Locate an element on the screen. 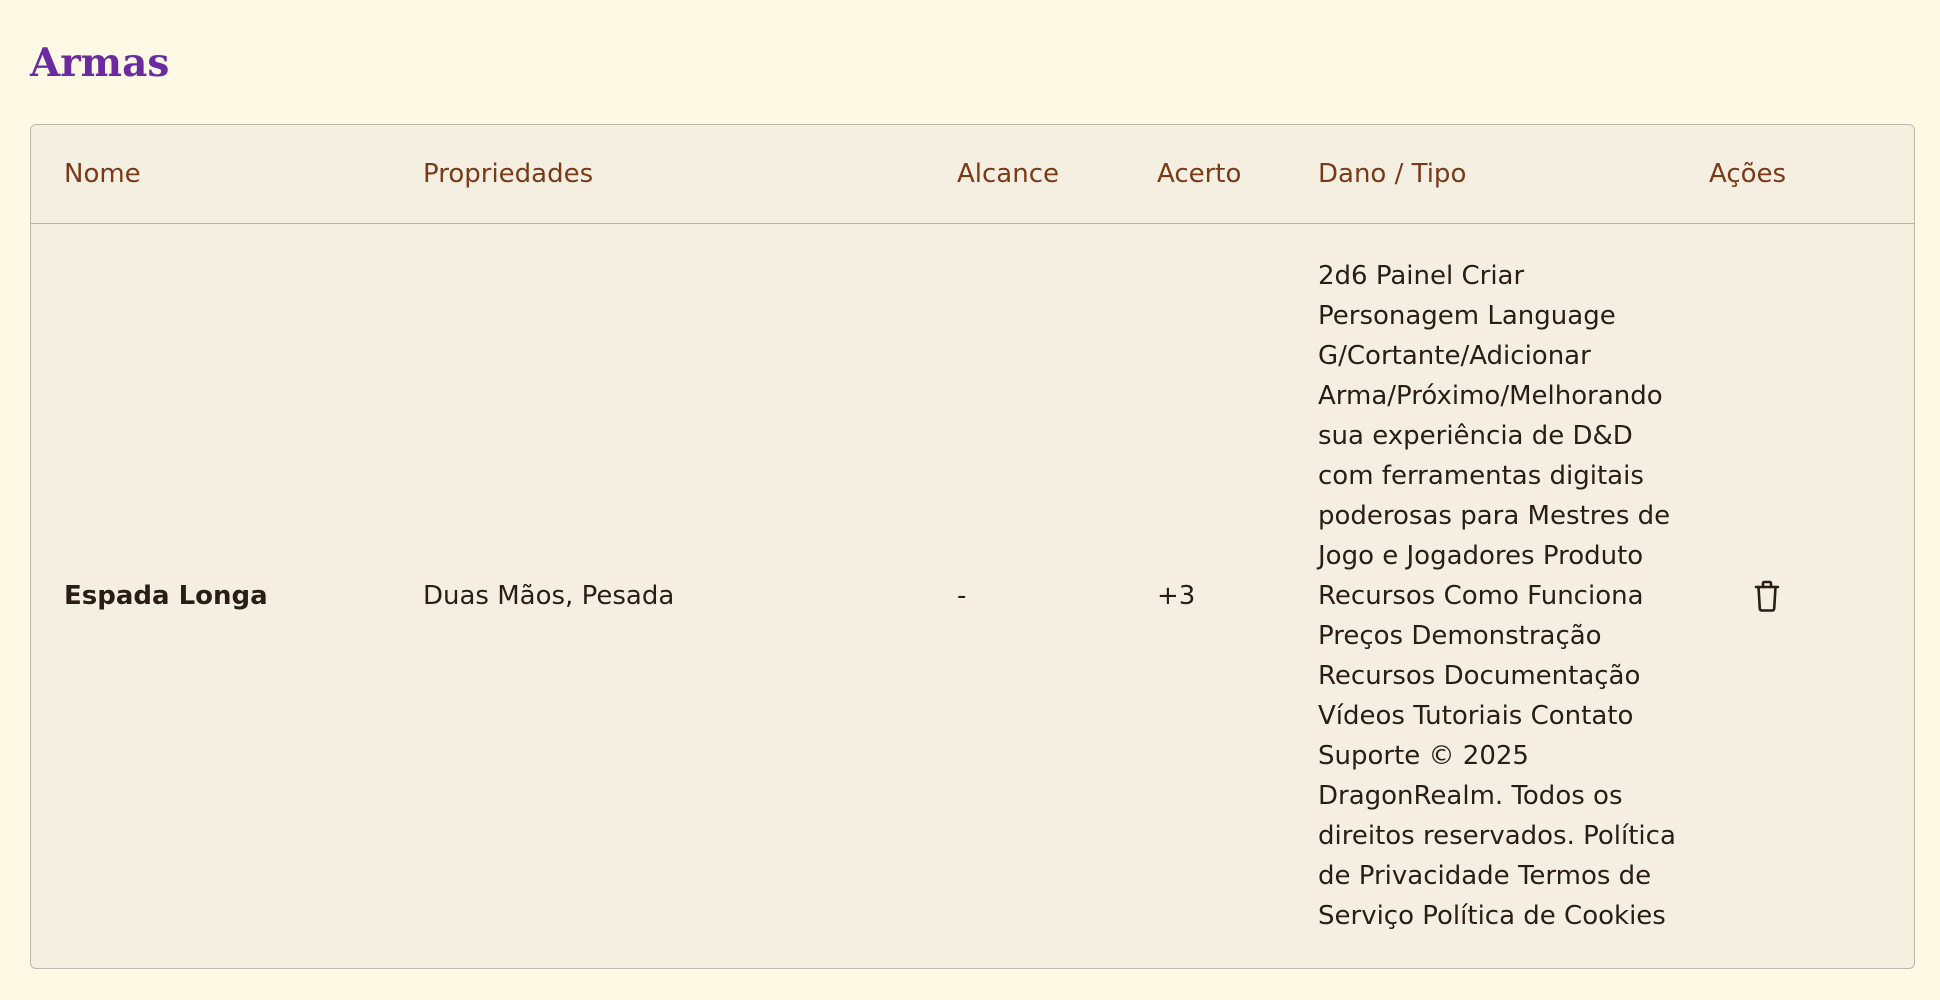 The height and width of the screenshot is (1000, 1940). section-title: Armas is located at coordinates (100, 63).